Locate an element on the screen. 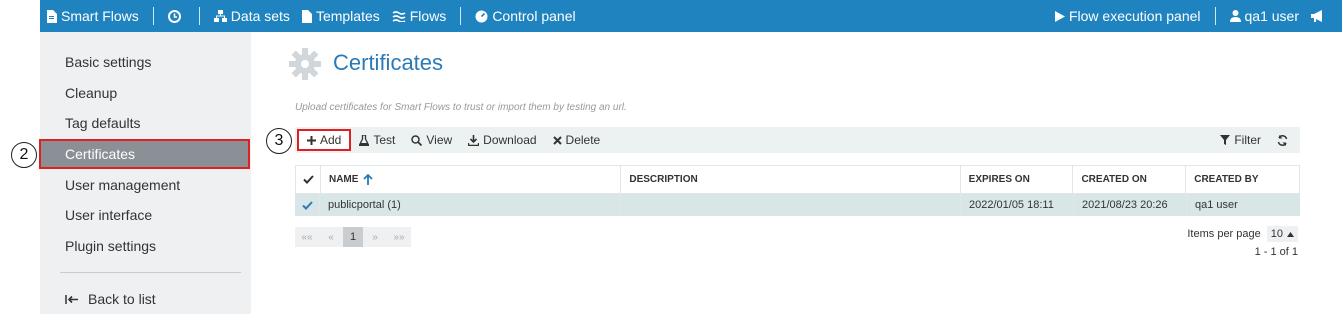 The height and width of the screenshot is (314, 1342). cell-created-by: qa1 user is located at coordinates (1216, 205).